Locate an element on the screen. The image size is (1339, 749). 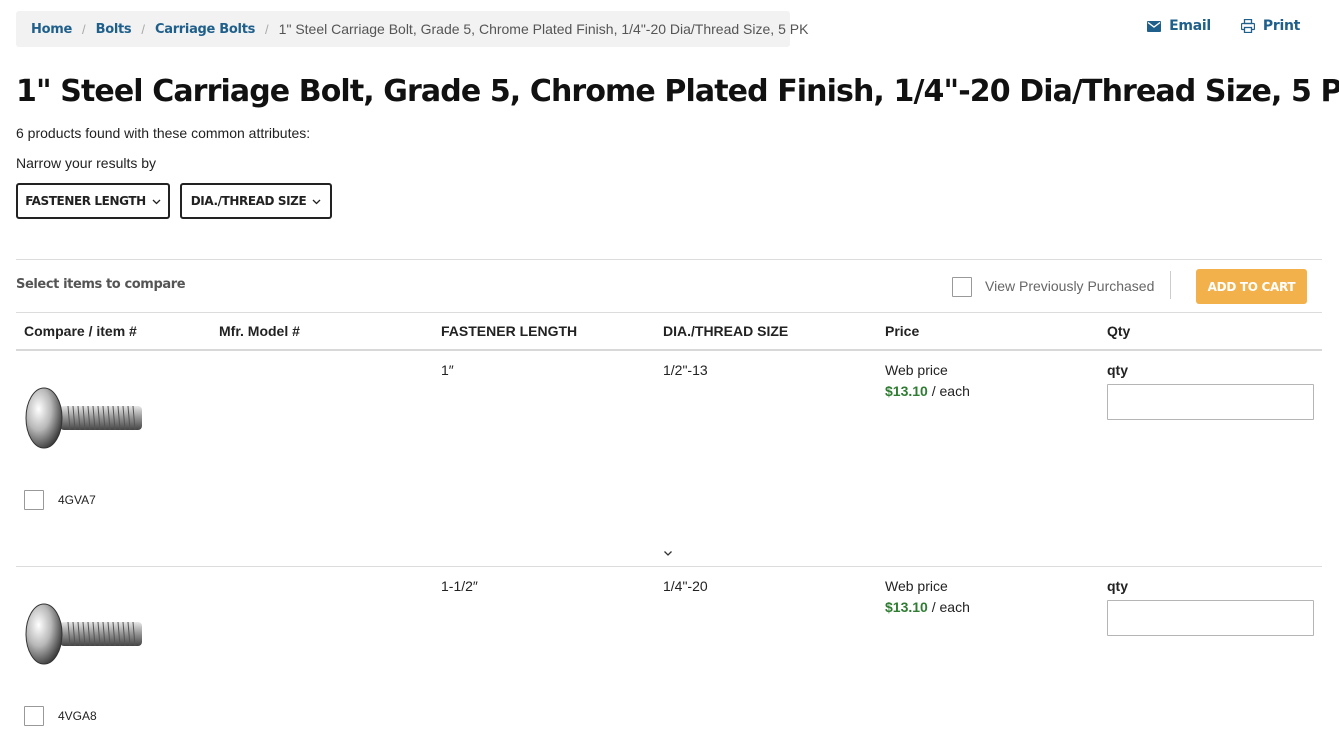
compare-label: Select items to compare is located at coordinates (101, 284).